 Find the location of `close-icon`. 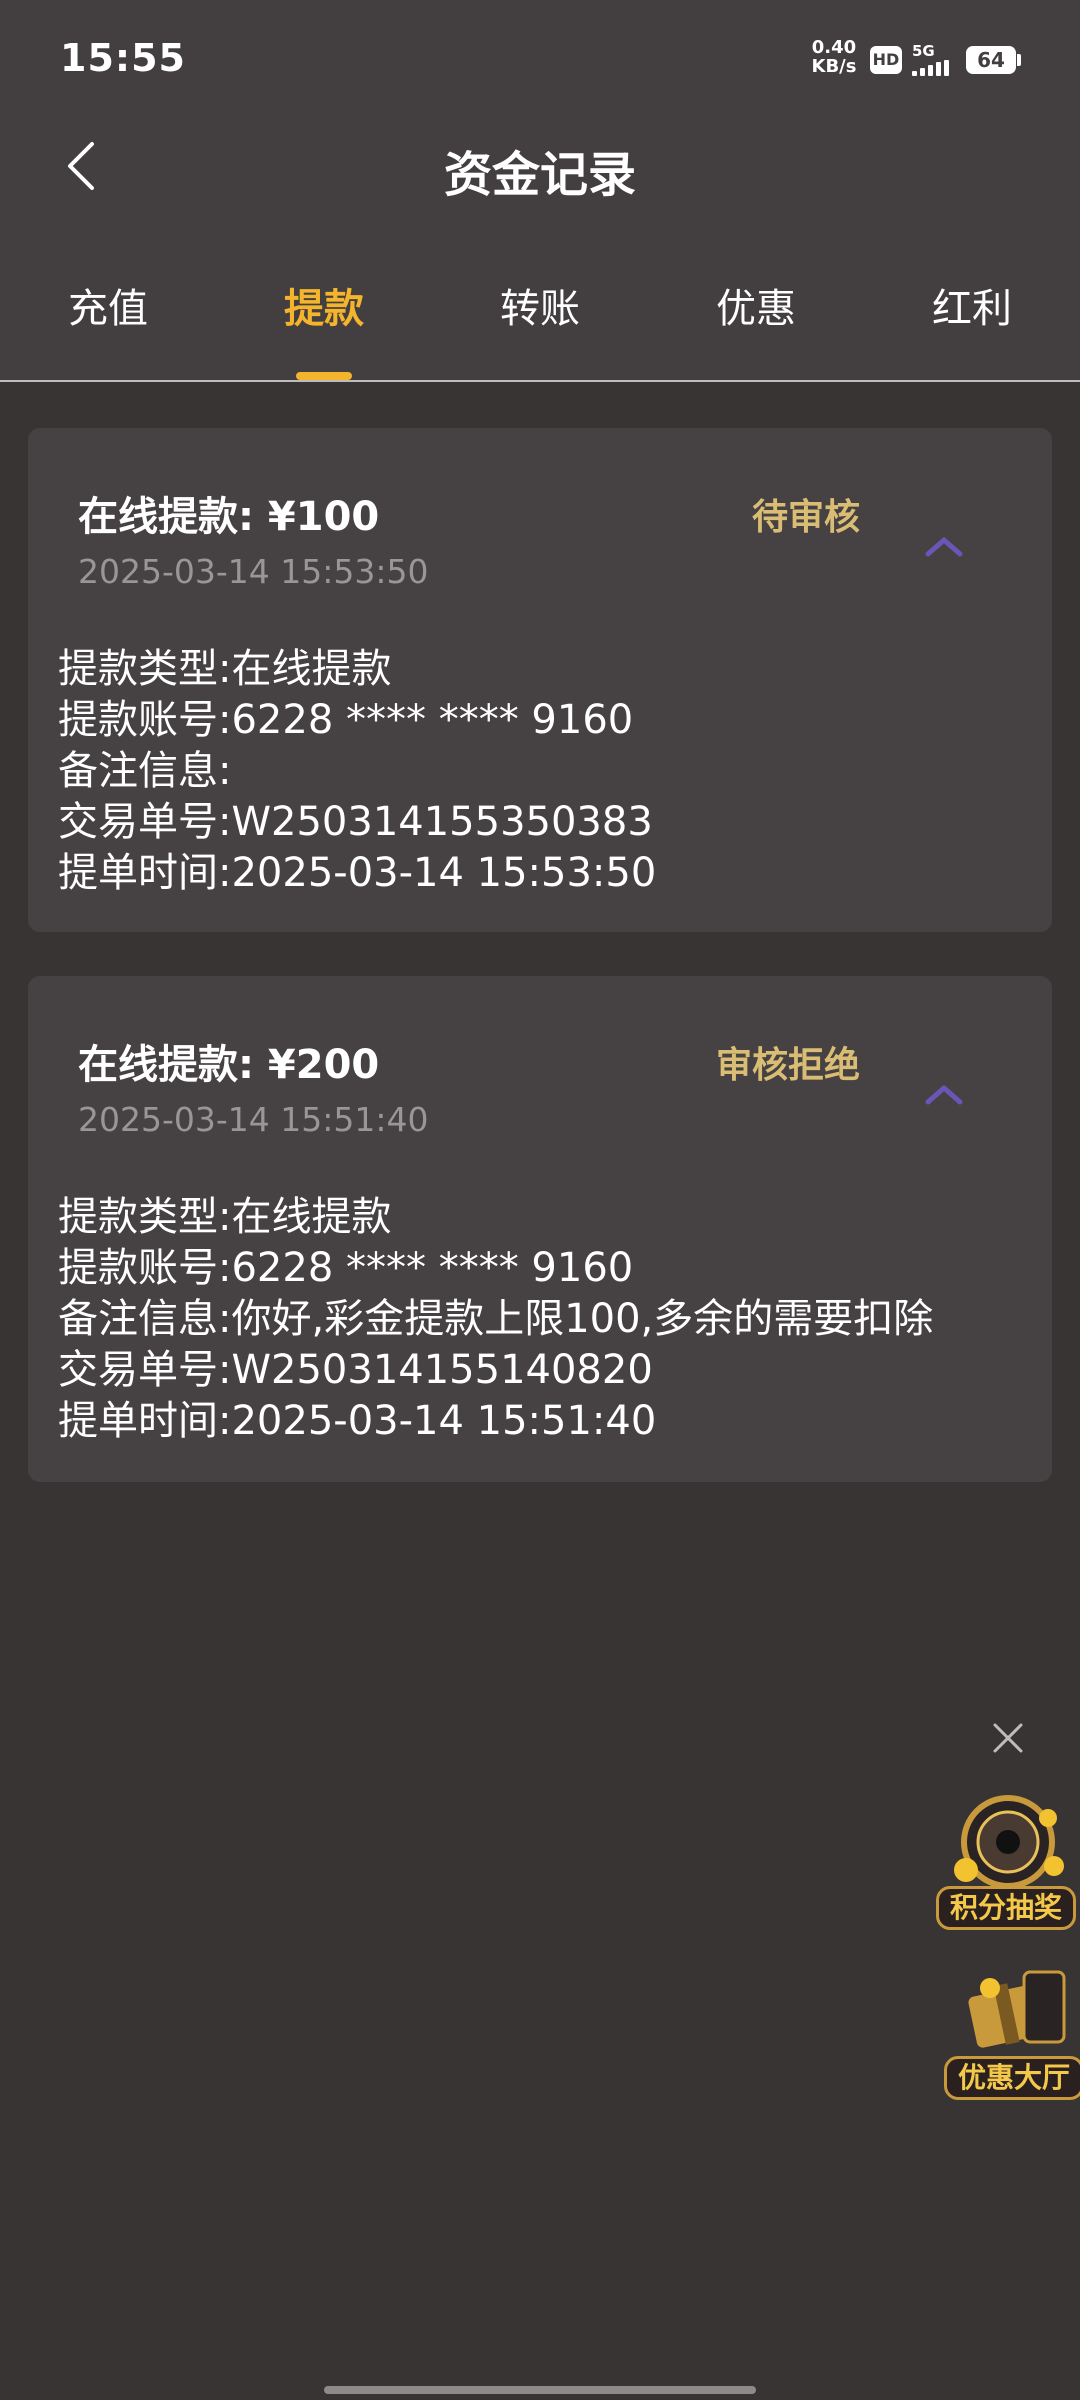

close-icon is located at coordinates (1008, 1738).